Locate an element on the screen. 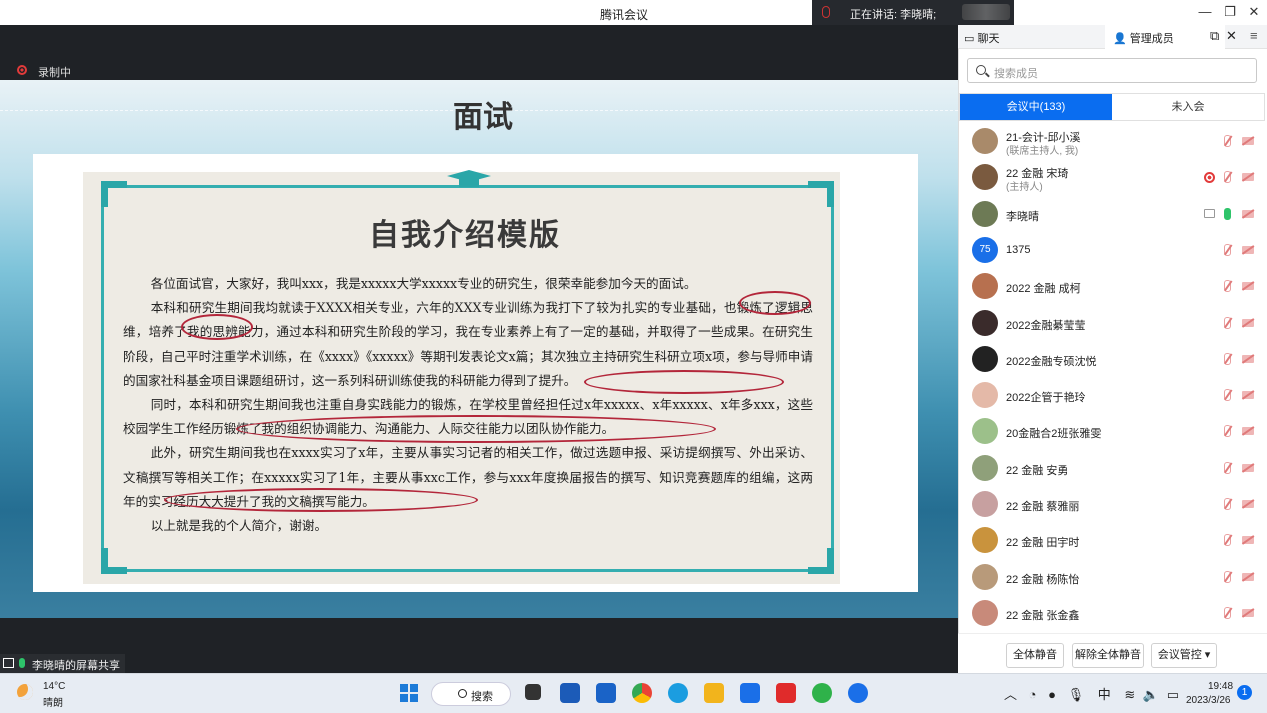 Image resolution: width=1267 pixels, height=713 pixels. avatar is located at coordinates (985, 286).